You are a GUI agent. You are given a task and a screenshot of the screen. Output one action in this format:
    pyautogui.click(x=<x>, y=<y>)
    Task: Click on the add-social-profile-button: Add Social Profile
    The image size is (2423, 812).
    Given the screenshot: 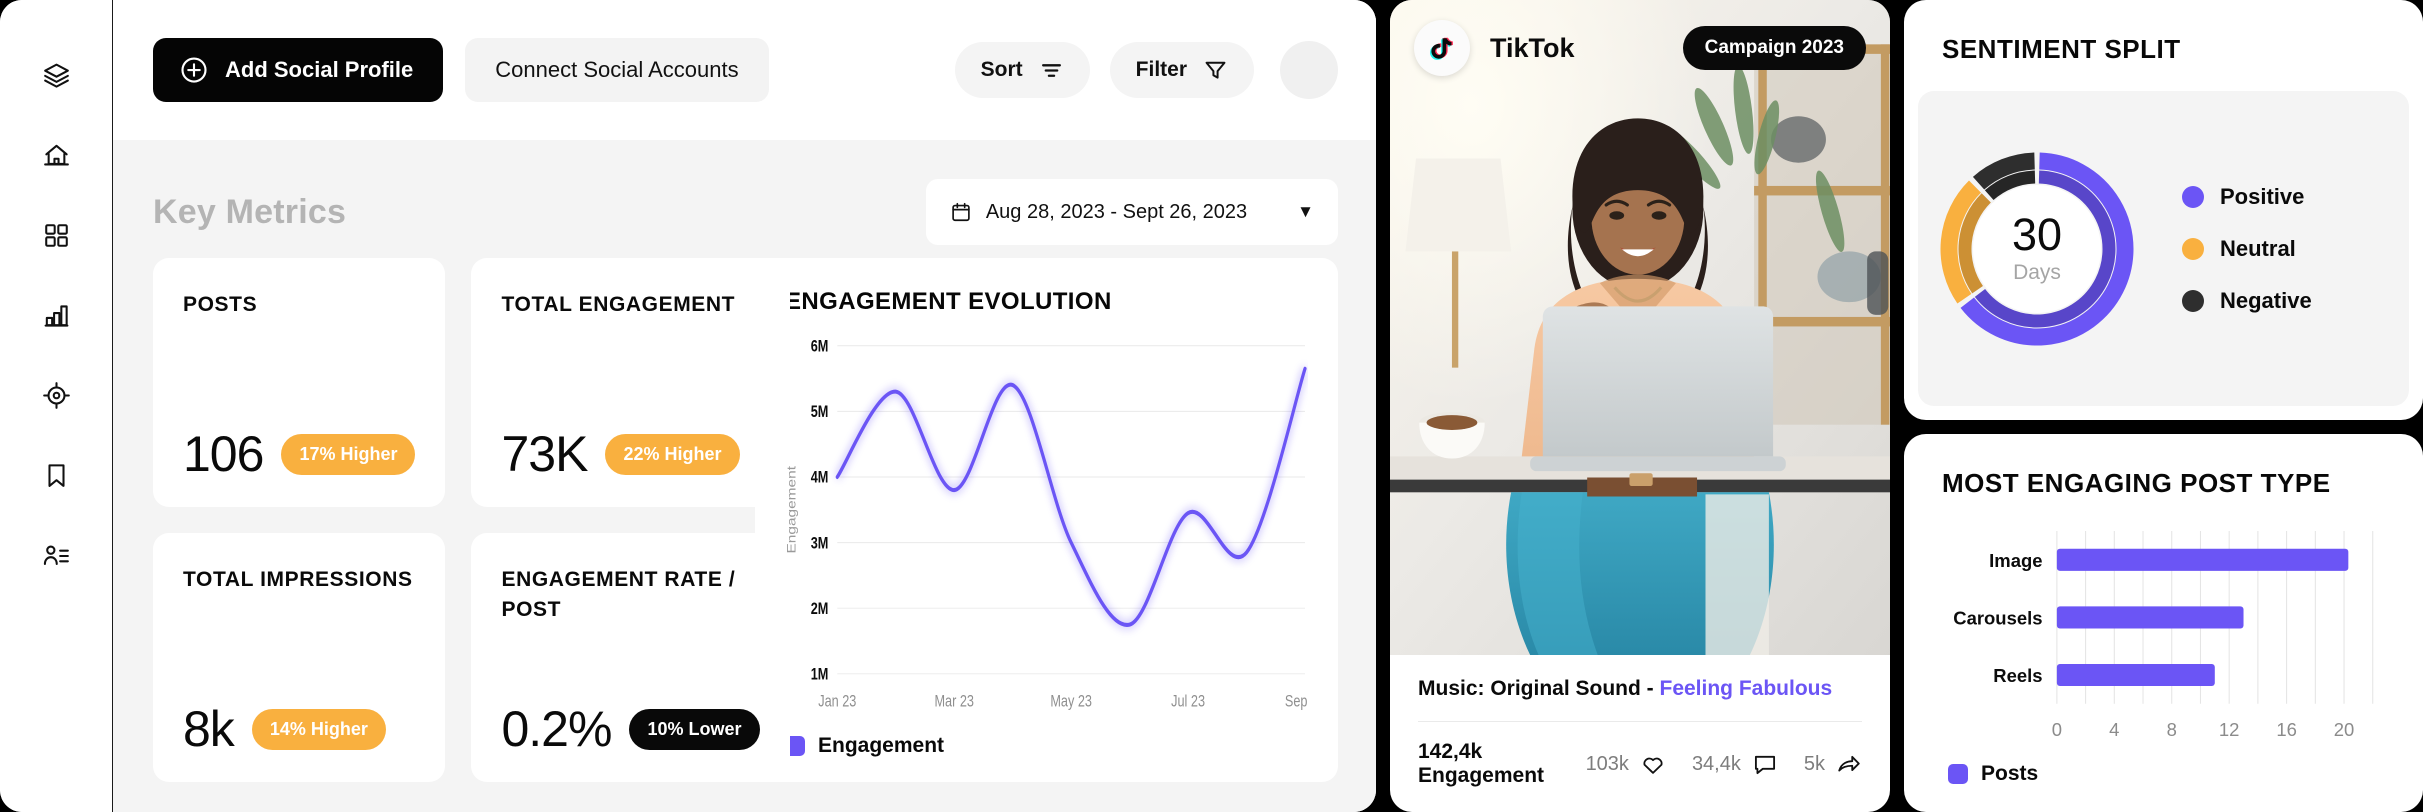 What is the action you would take?
    pyautogui.click(x=298, y=70)
    